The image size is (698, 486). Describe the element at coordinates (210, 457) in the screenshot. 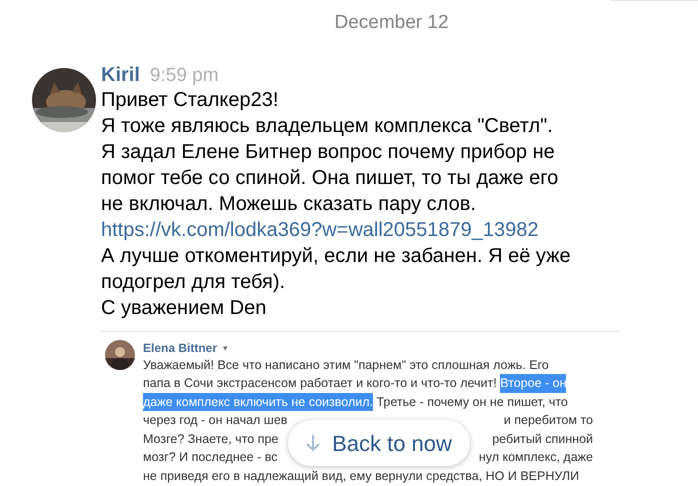

I see `post-text: мозг? И последнее - вс` at that location.